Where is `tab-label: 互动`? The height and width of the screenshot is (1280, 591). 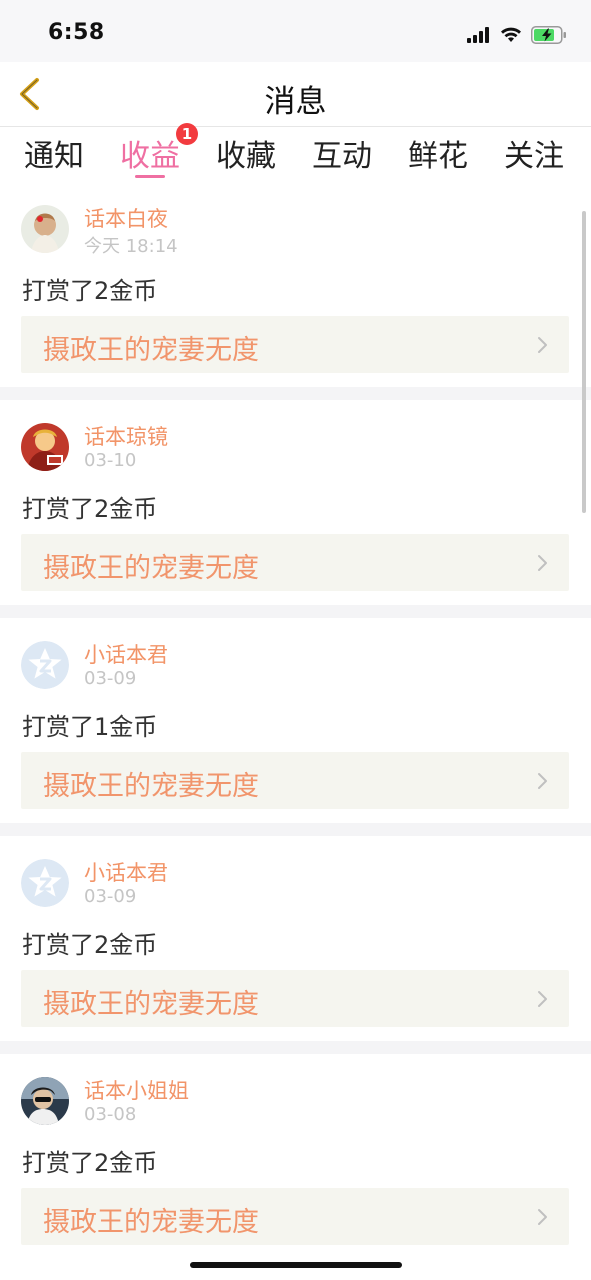
tab-label: 互动 is located at coordinates (342, 156).